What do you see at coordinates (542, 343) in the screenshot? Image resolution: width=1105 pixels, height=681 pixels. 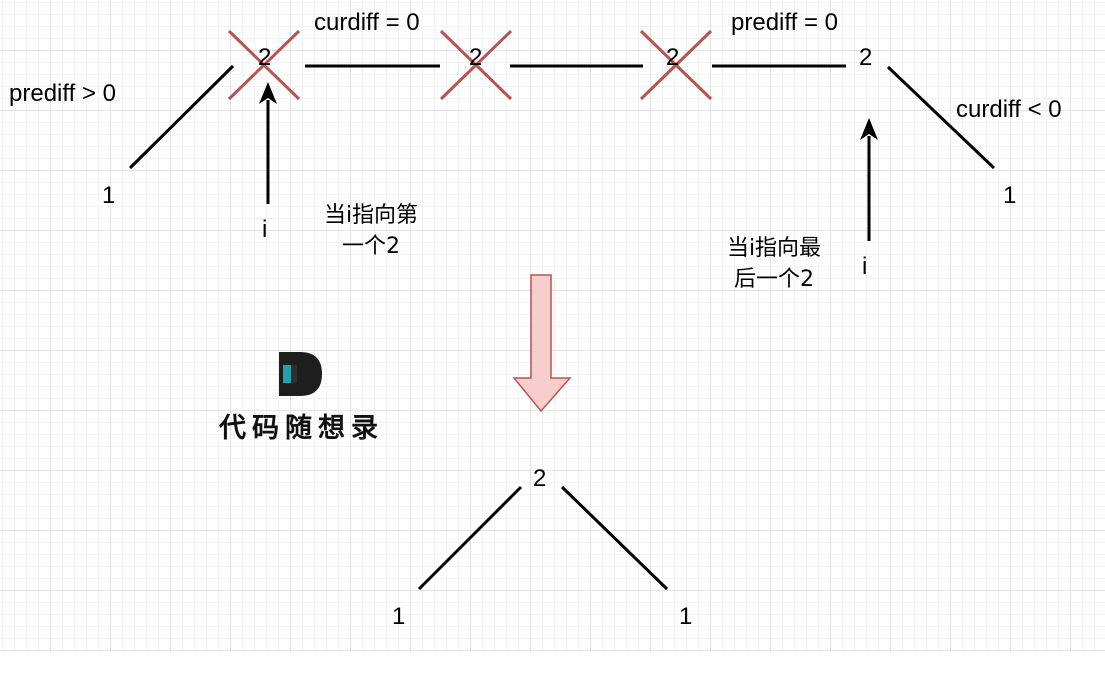 I see `down-arrow` at bounding box center [542, 343].